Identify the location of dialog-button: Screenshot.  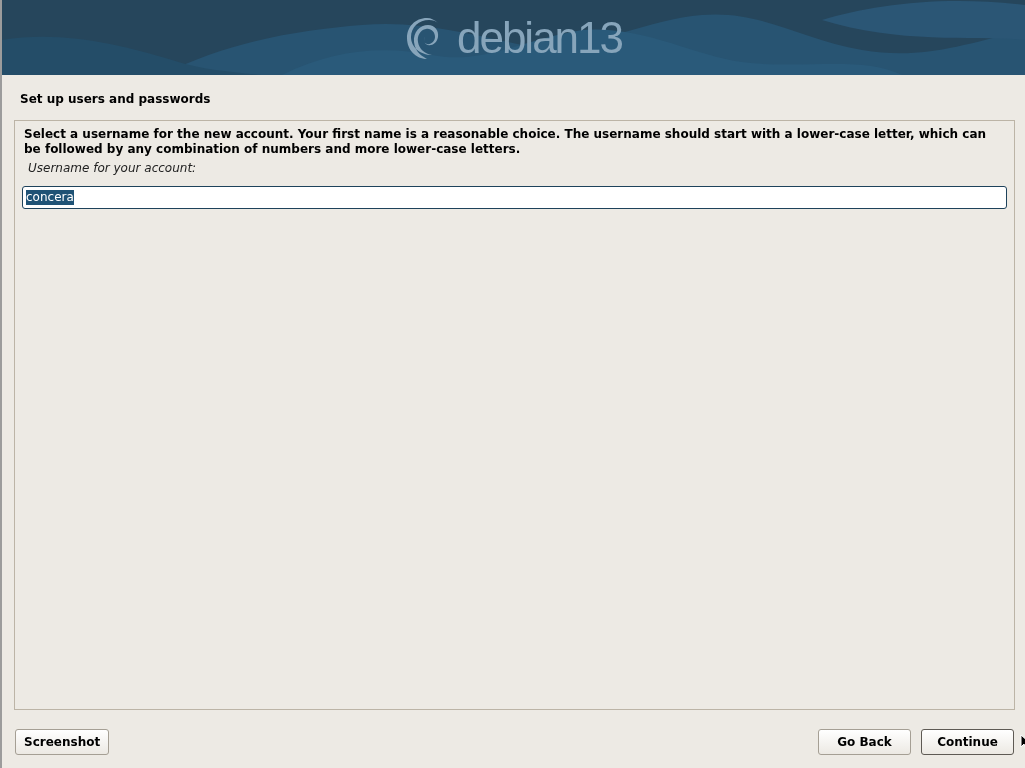
(62, 742).